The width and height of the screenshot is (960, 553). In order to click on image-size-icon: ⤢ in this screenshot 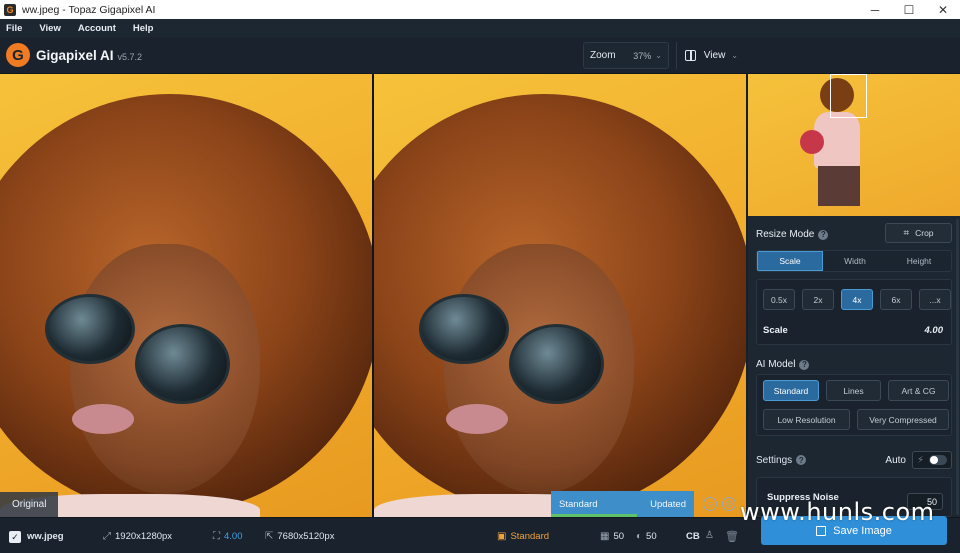, I will do `click(107, 536)`.